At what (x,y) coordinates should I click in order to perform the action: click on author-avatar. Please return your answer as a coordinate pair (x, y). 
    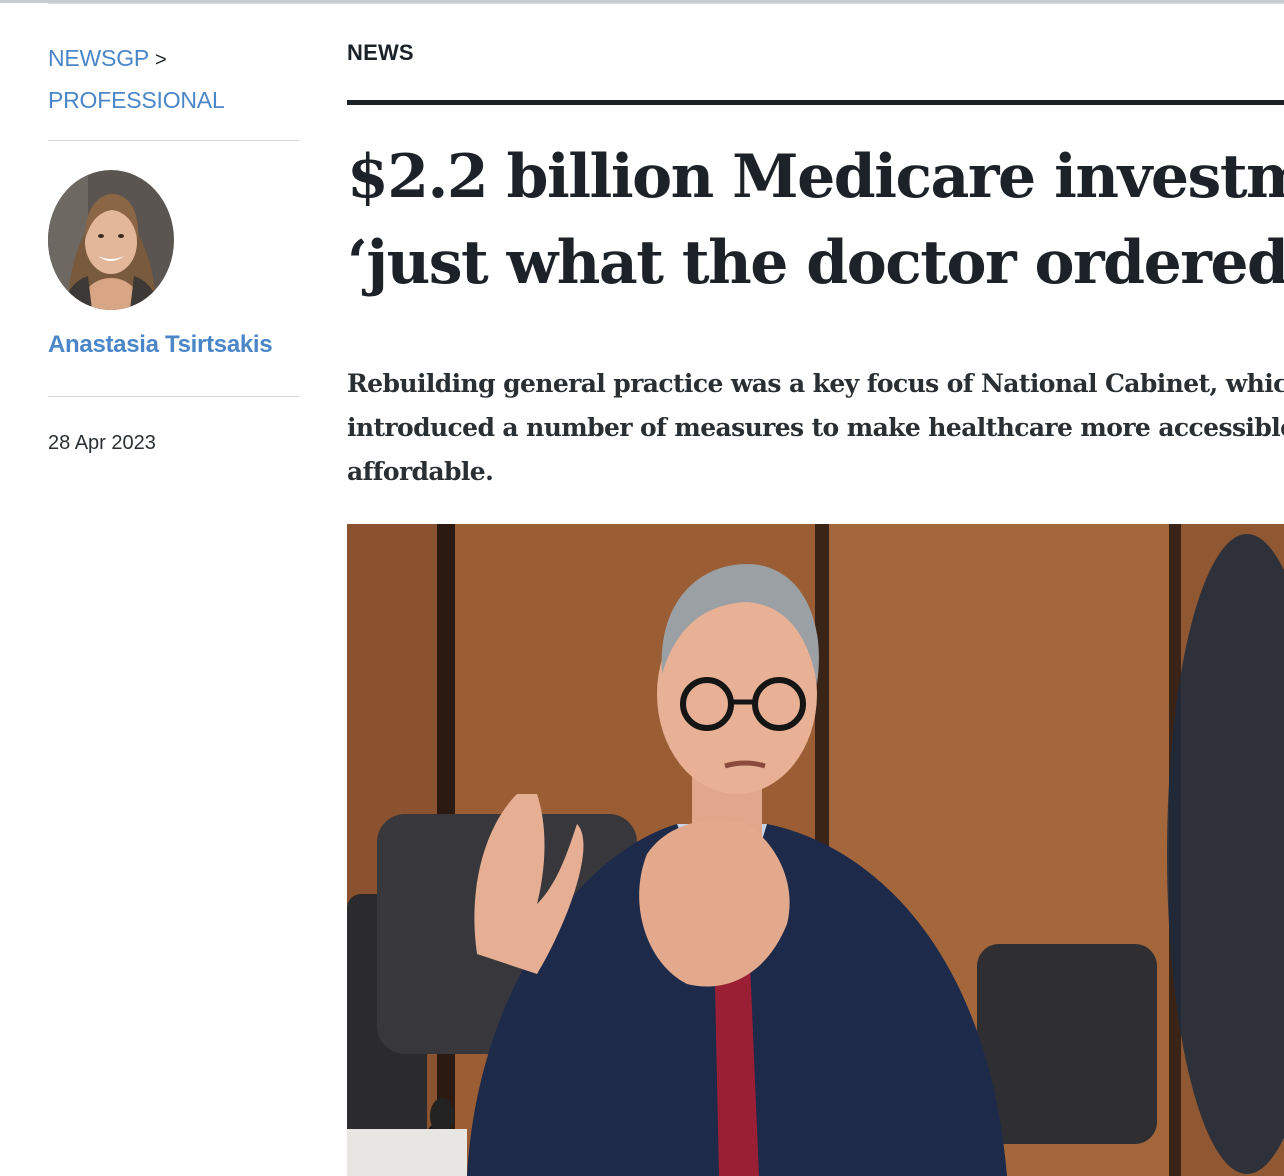
    Looking at the image, I should click on (111, 240).